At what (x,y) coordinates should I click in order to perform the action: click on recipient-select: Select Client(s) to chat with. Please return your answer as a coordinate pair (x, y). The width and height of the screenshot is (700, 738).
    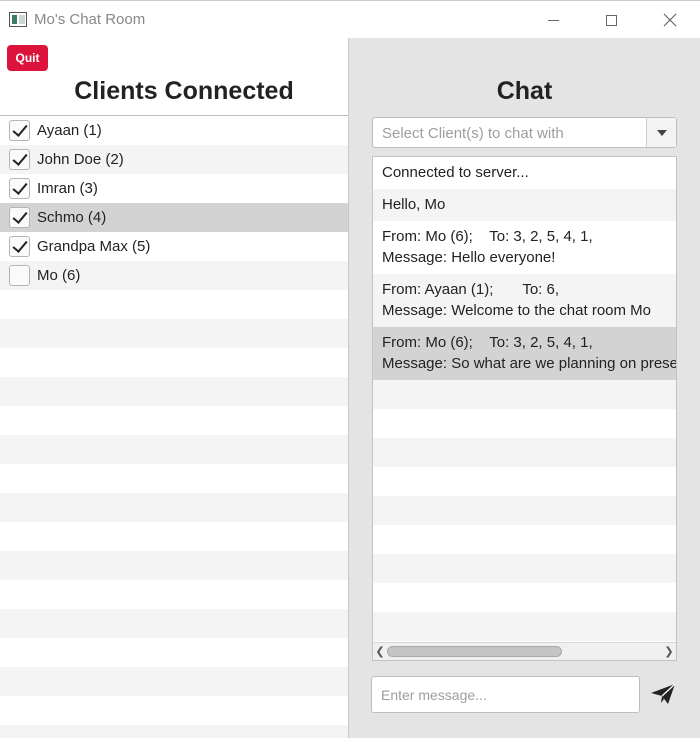
    Looking at the image, I should click on (524, 132).